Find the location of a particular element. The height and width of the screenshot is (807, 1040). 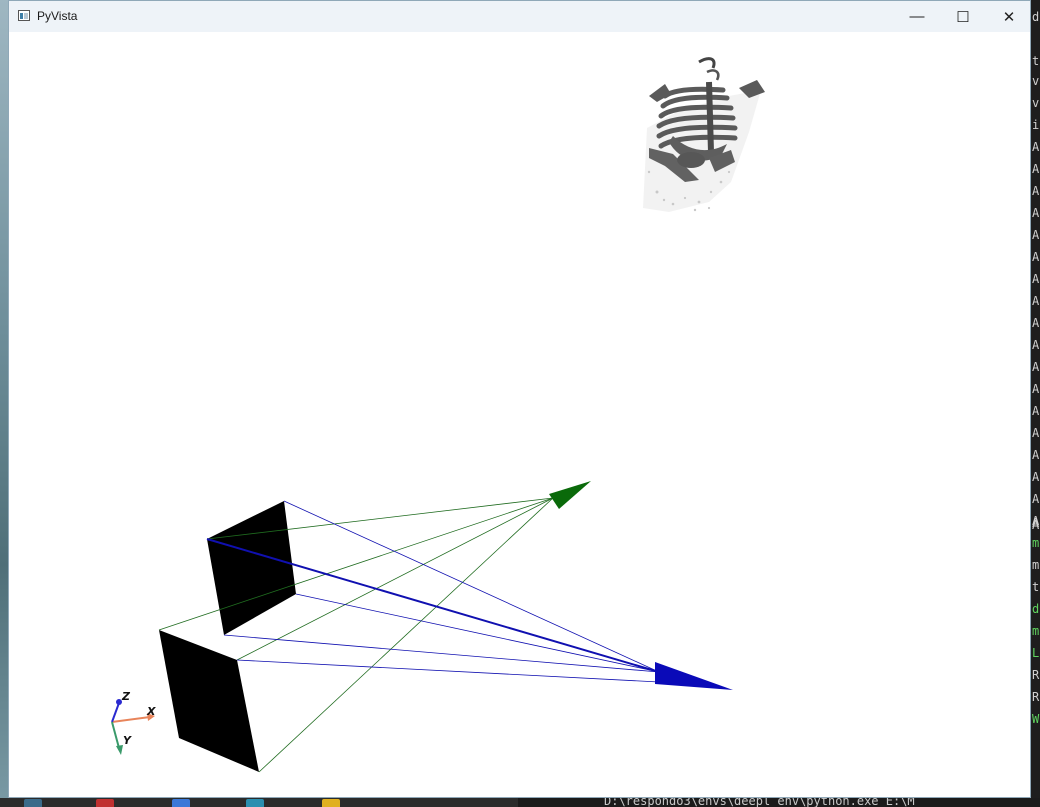

title-bar: PyVista — ☐ ✕ is located at coordinates (519, 16).